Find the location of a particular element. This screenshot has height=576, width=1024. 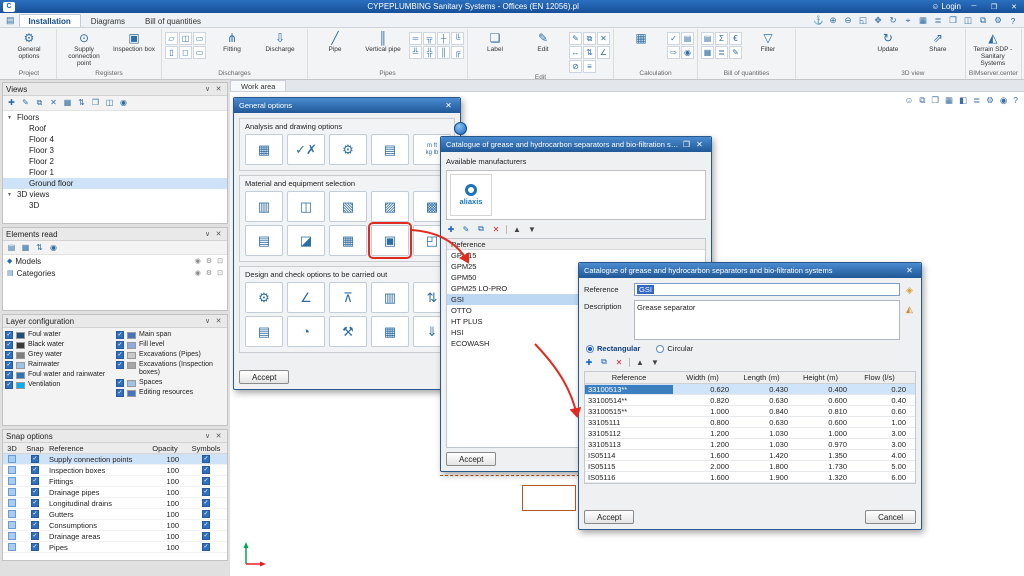

workarea-tab: Work area is located at coordinates (258, 85).